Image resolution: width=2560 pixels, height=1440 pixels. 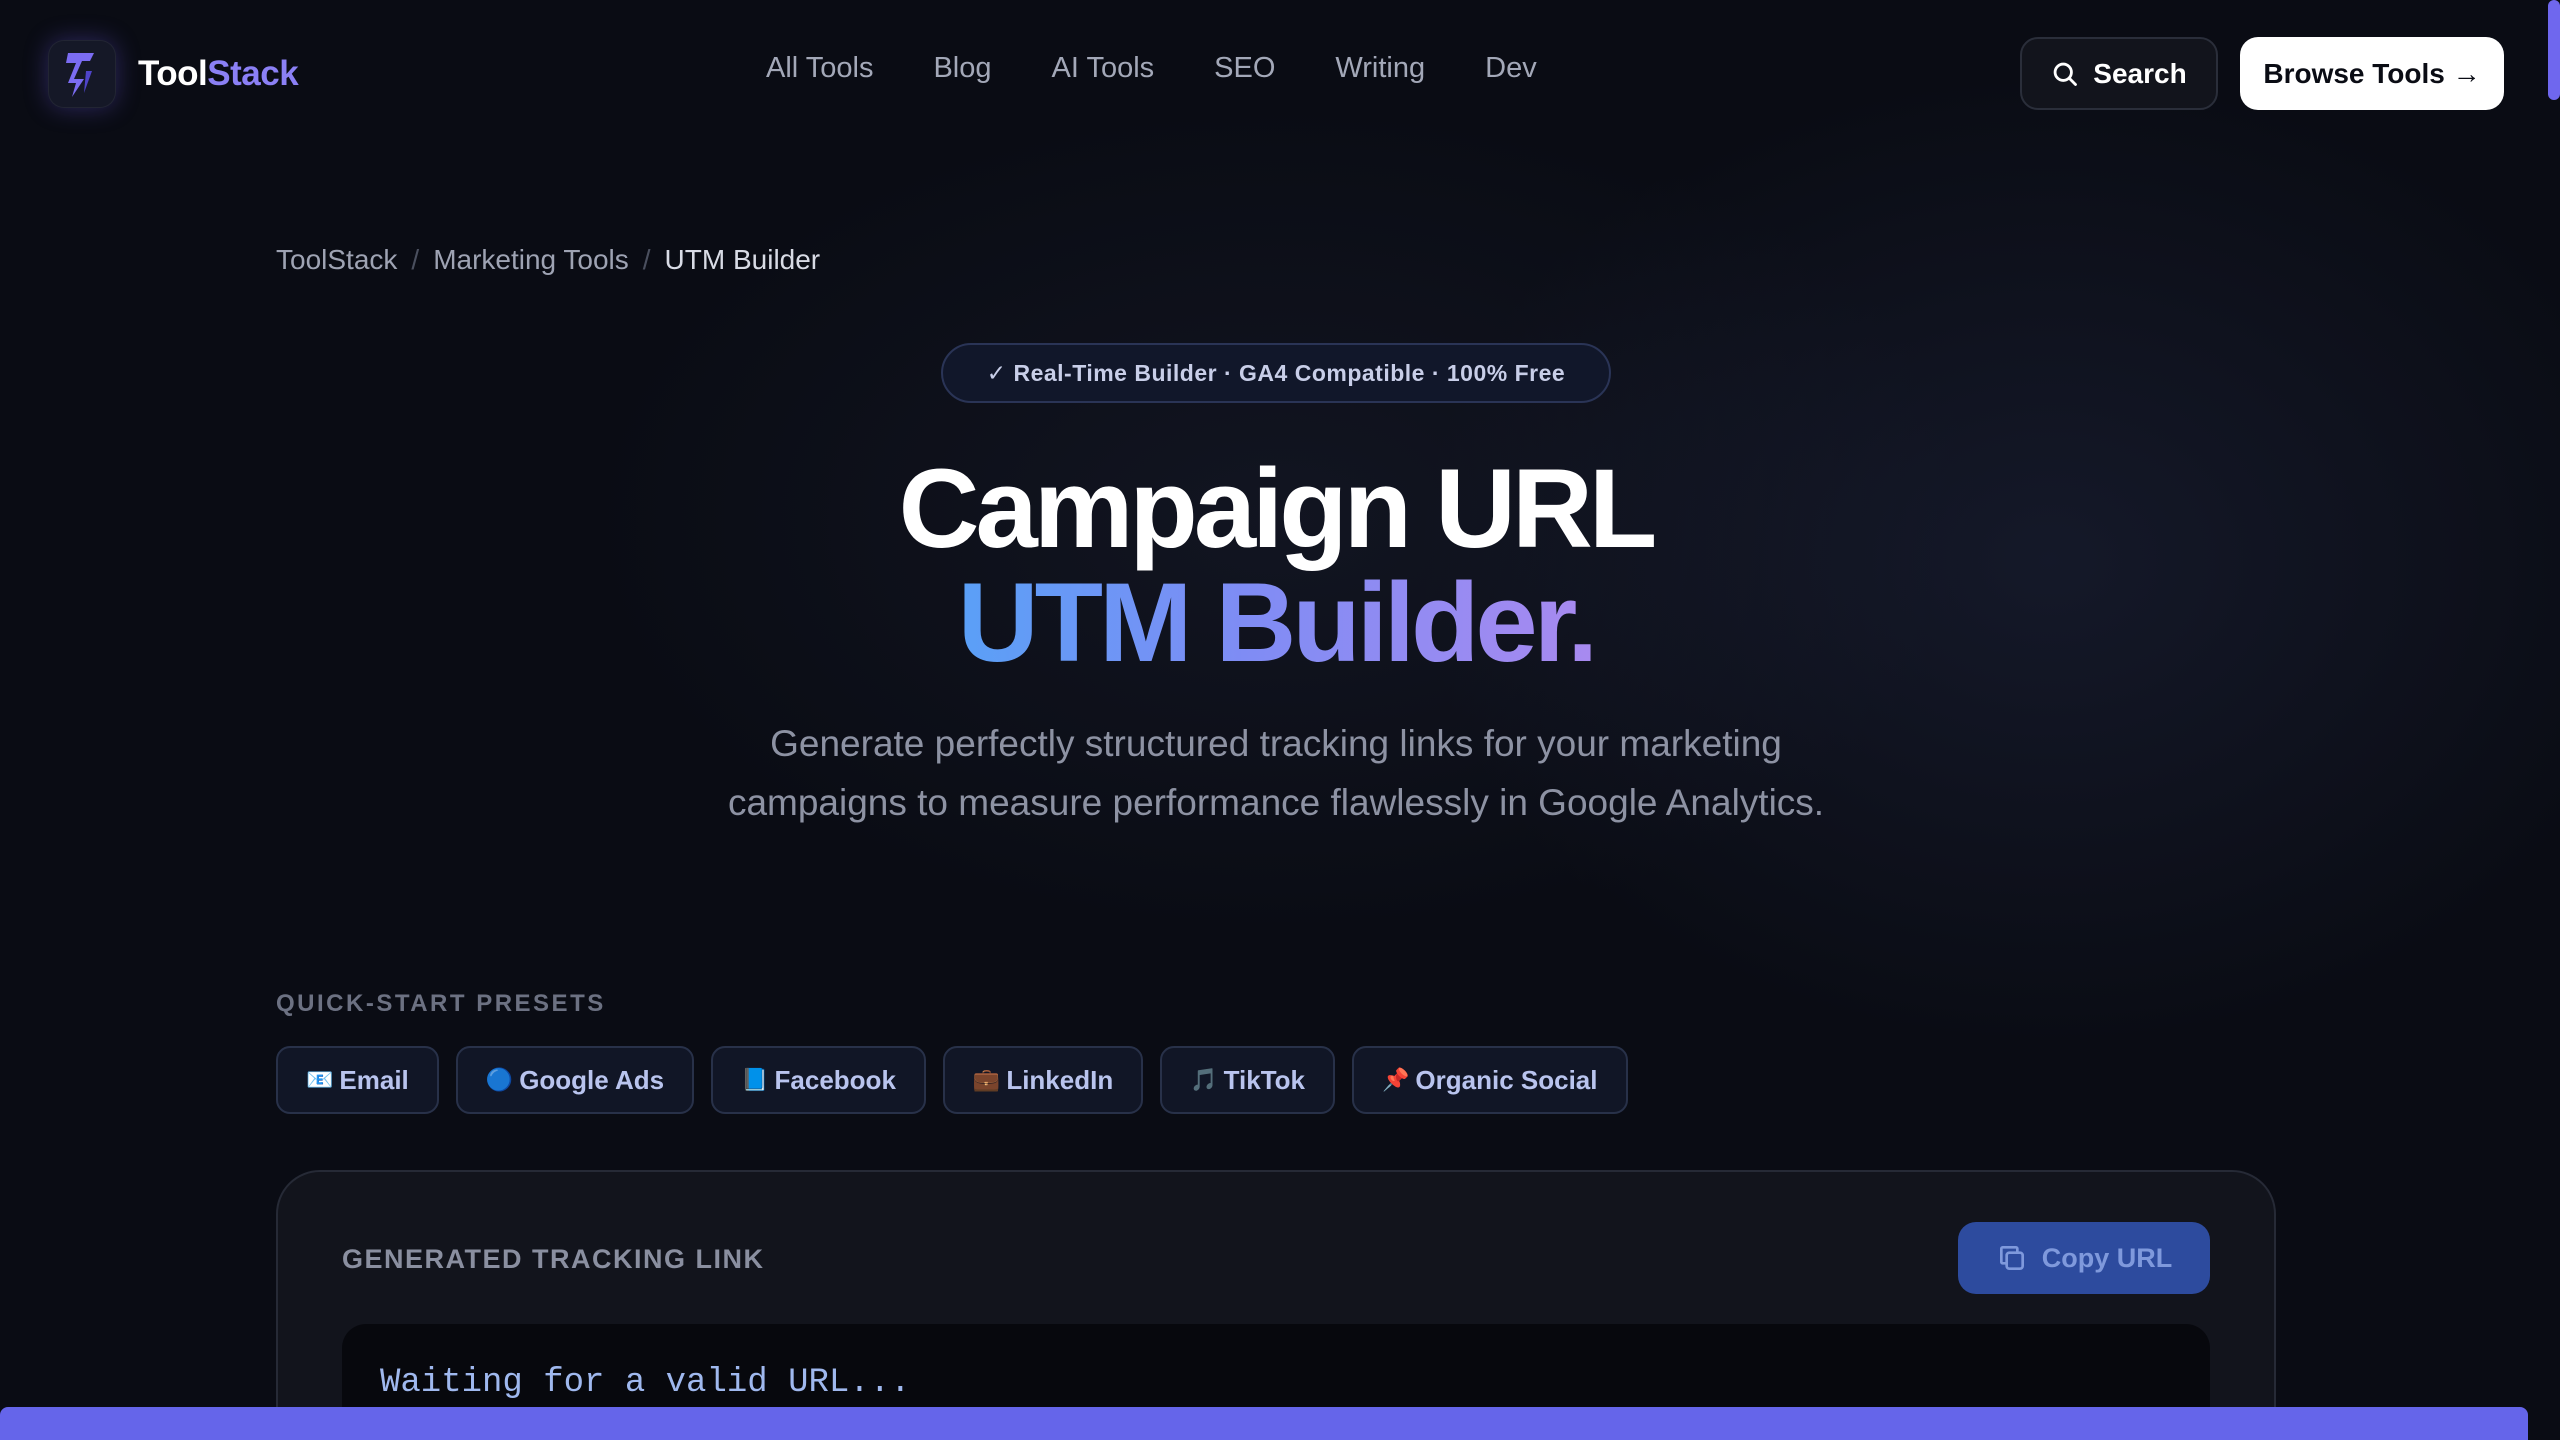 What do you see at coordinates (1248, 1080) in the screenshot?
I see `preset-tiktok-button: 🎵 TikTok` at bounding box center [1248, 1080].